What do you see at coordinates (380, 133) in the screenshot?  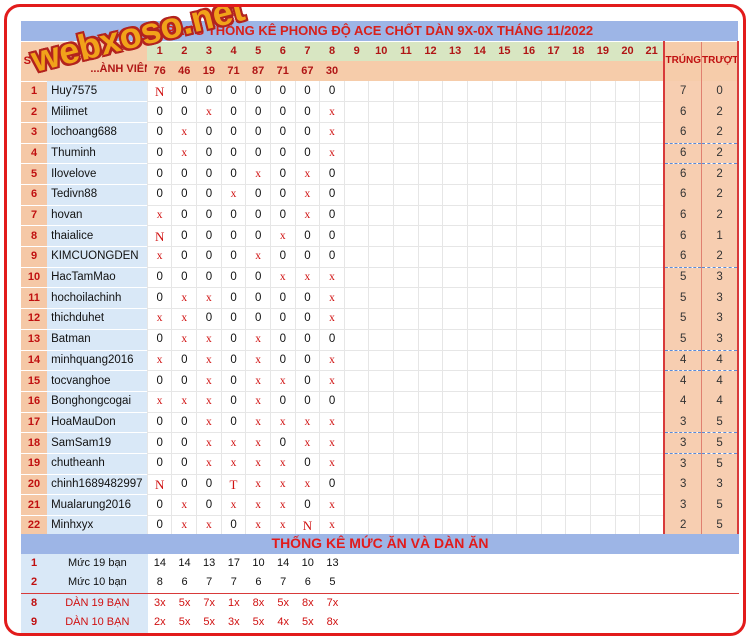 I see `table-row: 3 lochoang688 0 x 0 0 0 0 0 x 6 2` at bounding box center [380, 133].